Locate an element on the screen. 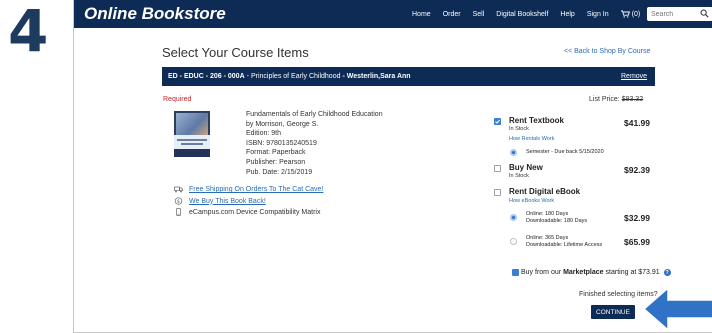 The image size is (712, 333). book-pub-date: Pub. Date: 2/15/2019 is located at coordinates (279, 172).